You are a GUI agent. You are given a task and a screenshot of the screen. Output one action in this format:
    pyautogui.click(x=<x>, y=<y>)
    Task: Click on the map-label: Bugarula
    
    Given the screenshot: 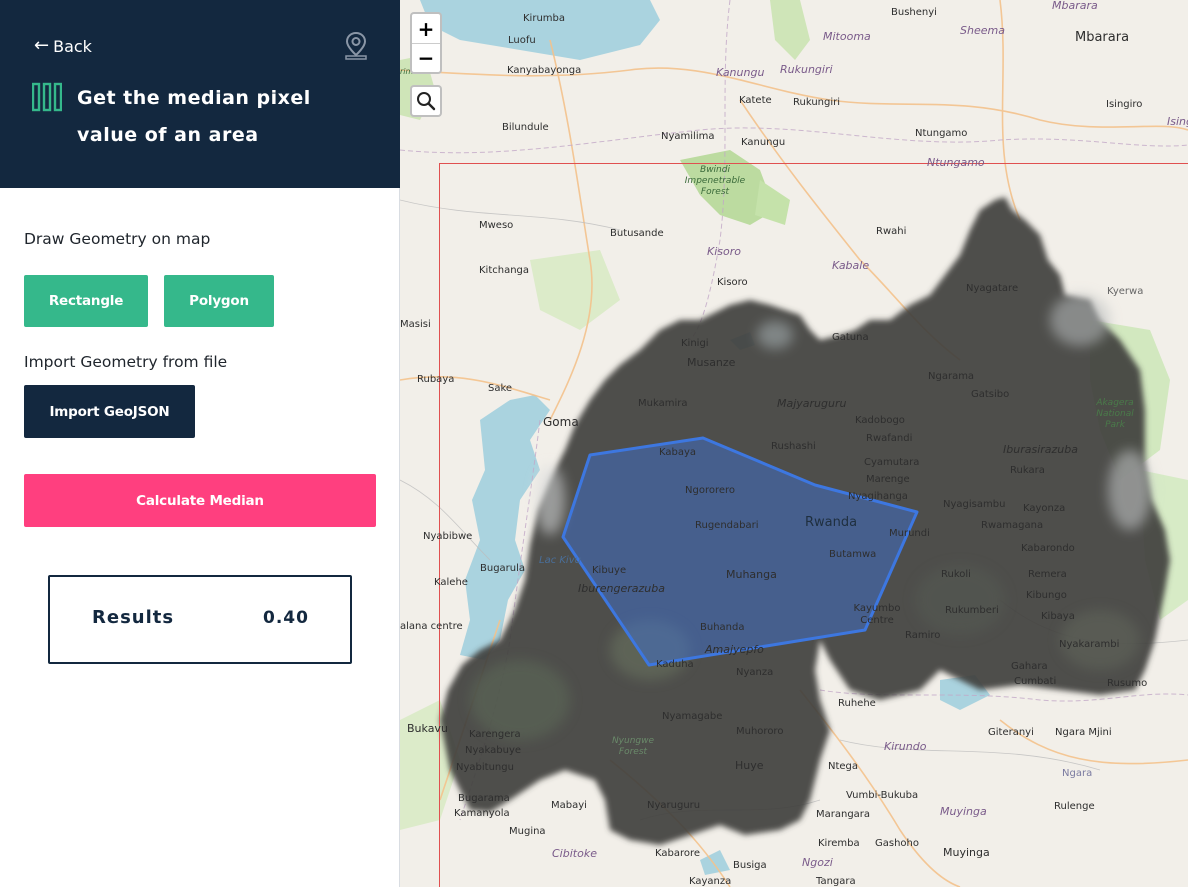 What is the action you would take?
    pyautogui.click(x=503, y=568)
    